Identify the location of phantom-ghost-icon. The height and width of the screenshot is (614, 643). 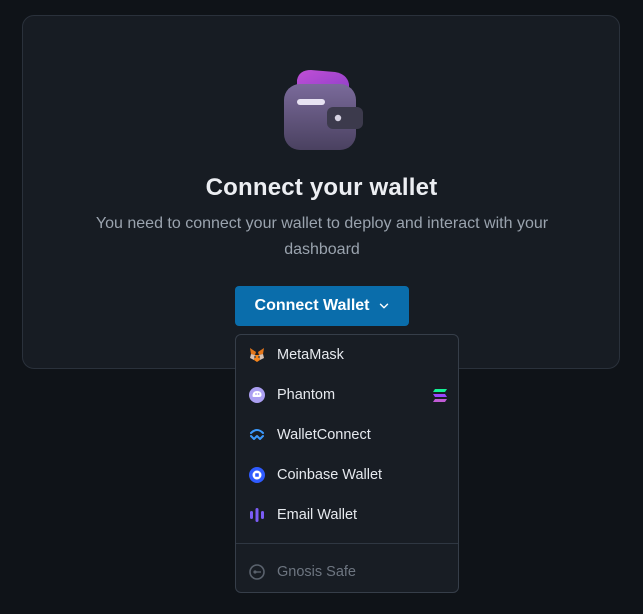
(257, 395).